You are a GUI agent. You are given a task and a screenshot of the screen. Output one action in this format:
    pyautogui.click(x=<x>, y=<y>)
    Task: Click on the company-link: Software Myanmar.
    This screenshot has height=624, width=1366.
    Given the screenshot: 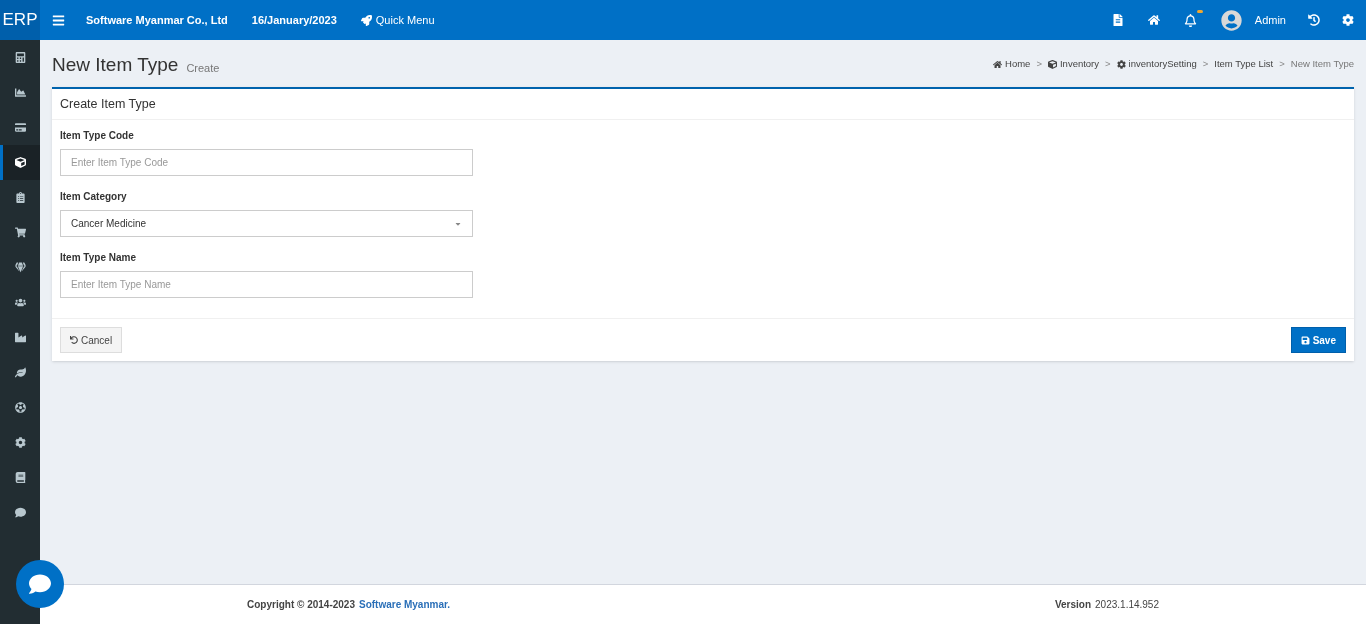 What is the action you would take?
    pyautogui.click(x=404, y=604)
    